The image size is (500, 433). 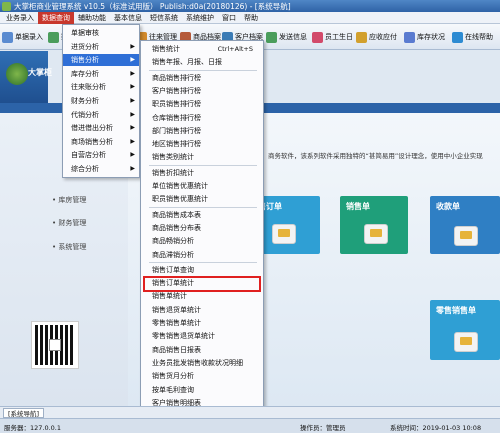 What do you see at coordinates (176, 349) in the screenshot?
I see `menu-item-label: 商品销售日报表` at bounding box center [176, 349].